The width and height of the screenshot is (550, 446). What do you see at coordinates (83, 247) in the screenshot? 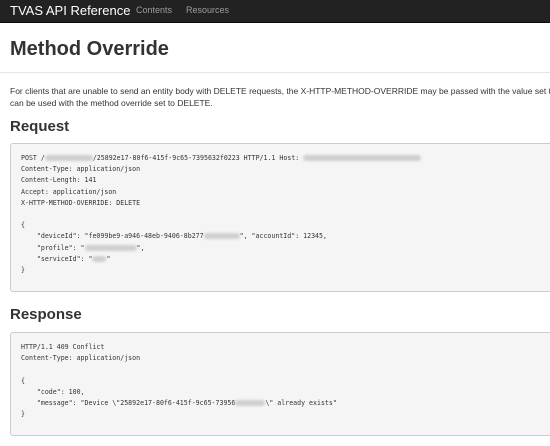
I see `code-line: "profile": " ",` at bounding box center [83, 247].